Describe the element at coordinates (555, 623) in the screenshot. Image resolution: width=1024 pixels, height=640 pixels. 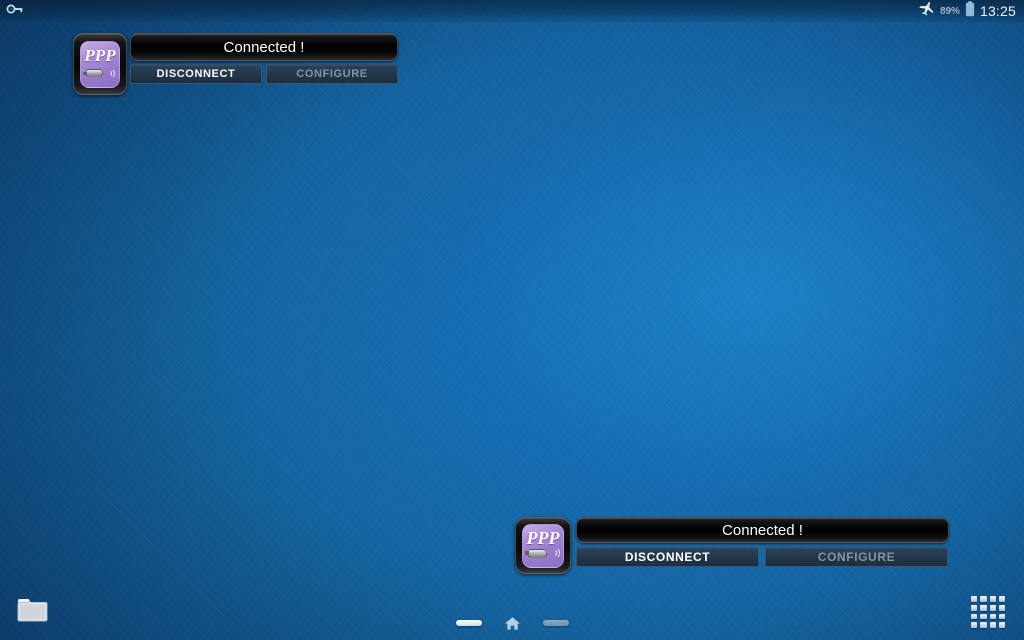
I see `recents-dash-icon` at that location.